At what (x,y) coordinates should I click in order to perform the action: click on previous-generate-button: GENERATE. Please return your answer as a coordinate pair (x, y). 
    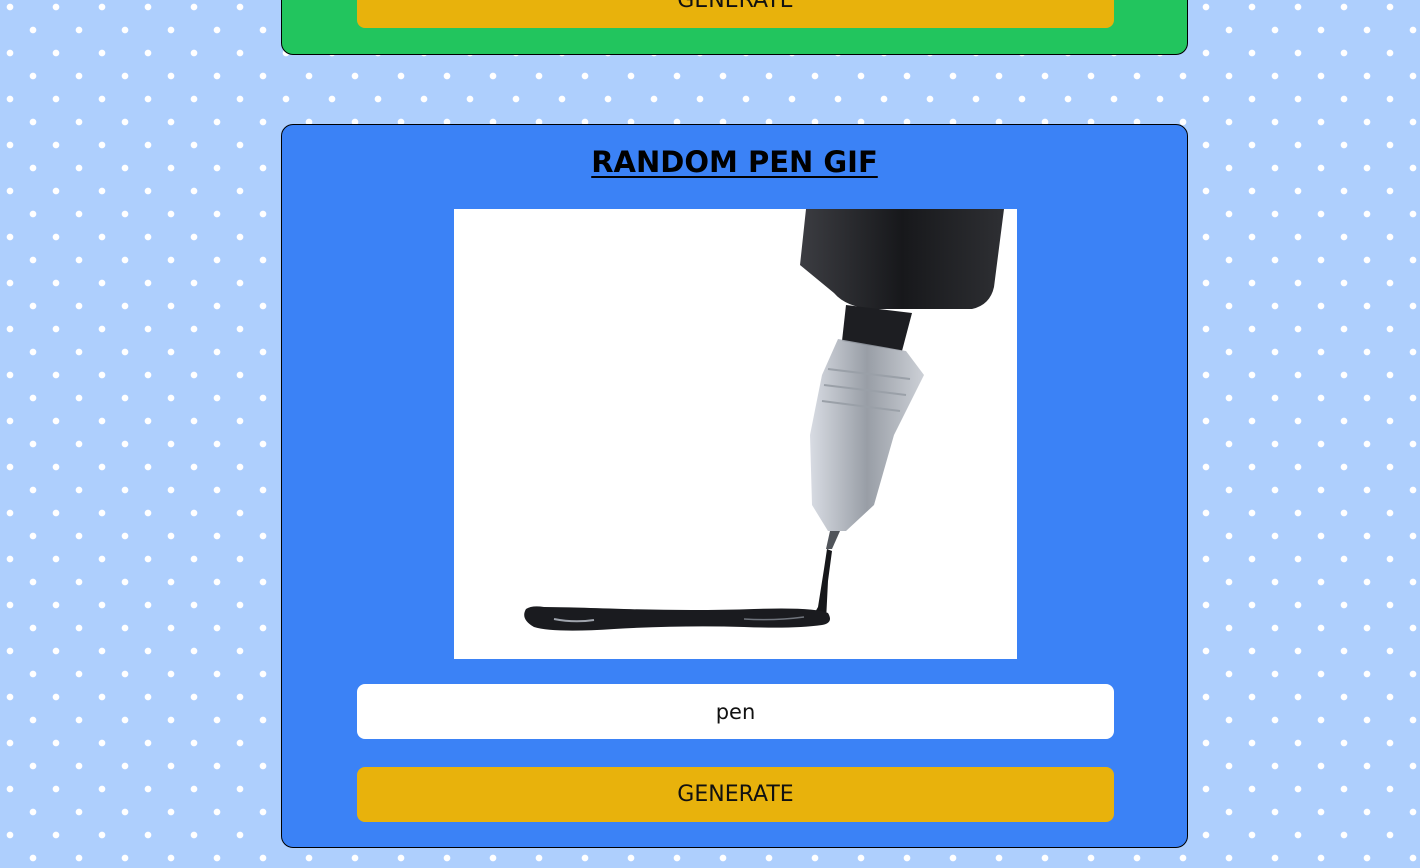
    Looking at the image, I should click on (735, 14).